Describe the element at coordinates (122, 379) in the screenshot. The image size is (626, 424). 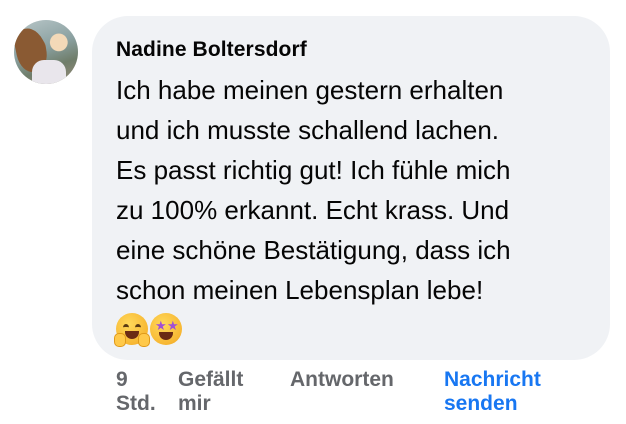
I see `timestamp-number: 9` at that location.